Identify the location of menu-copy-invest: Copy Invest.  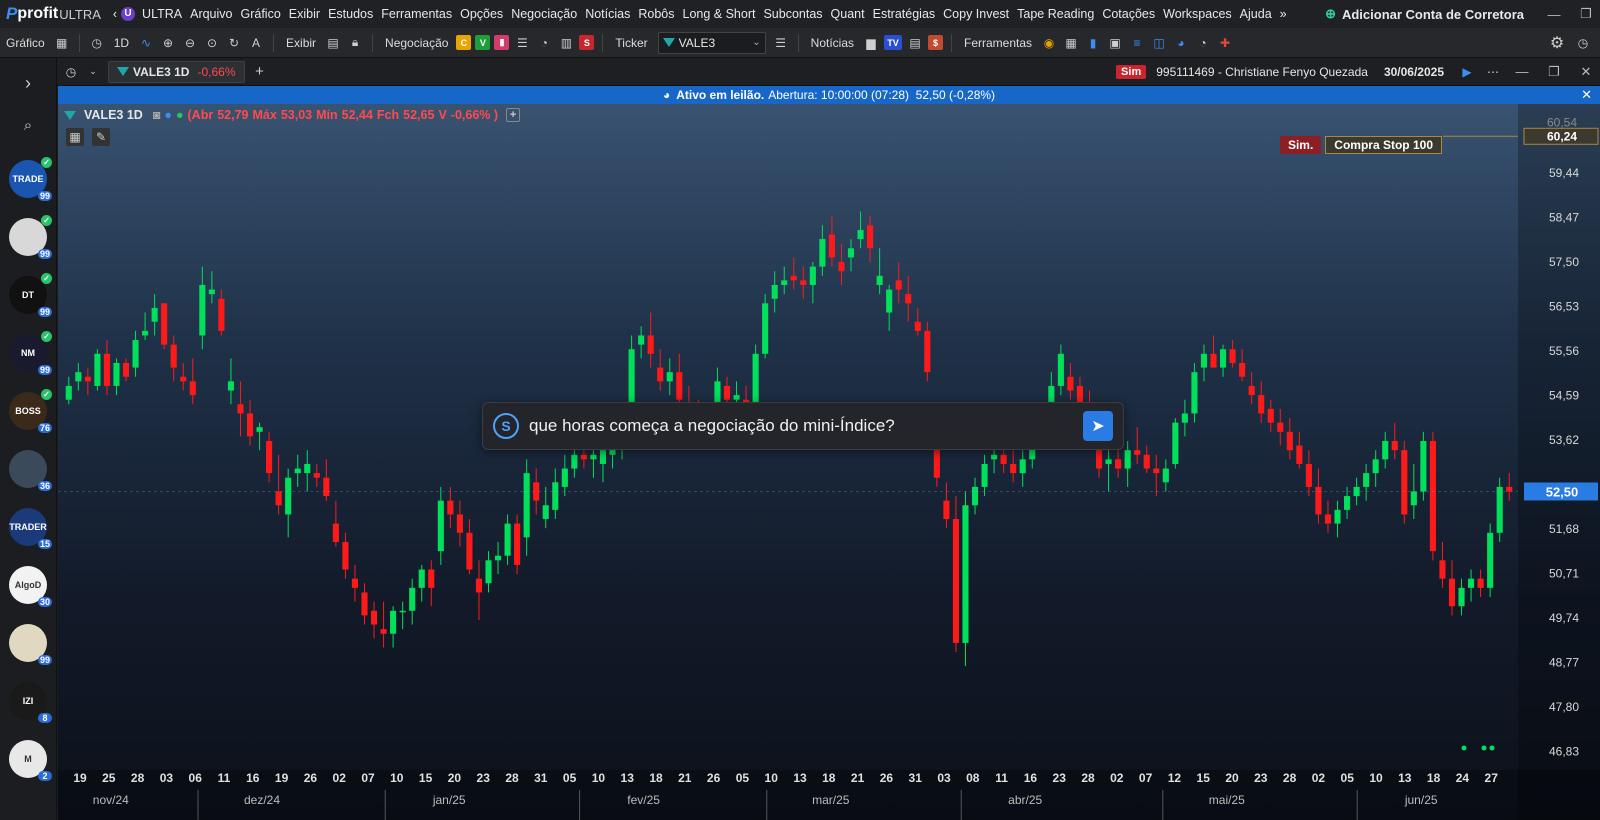
(976, 14).